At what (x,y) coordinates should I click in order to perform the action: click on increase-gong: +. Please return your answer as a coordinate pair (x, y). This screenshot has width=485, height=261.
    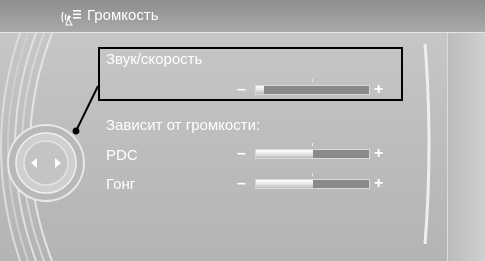
    Looking at the image, I should click on (378, 184).